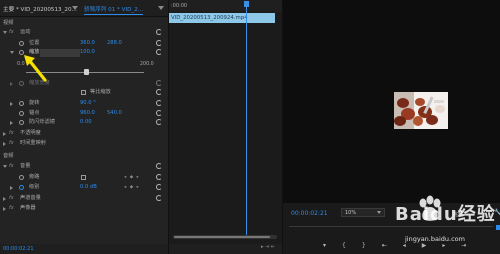  What do you see at coordinates (498, 227) in the screenshot?
I see `marker-icon` at bounding box center [498, 227].